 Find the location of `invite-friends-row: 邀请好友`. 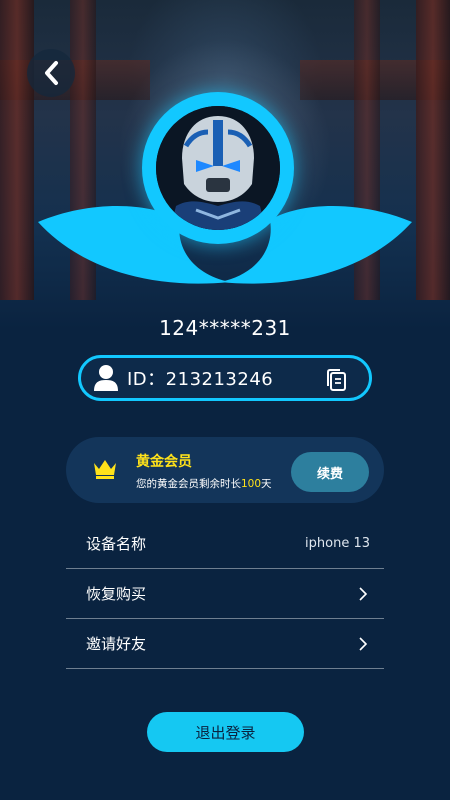

invite-friends-row: 邀请好友 is located at coordinates (225, 644).